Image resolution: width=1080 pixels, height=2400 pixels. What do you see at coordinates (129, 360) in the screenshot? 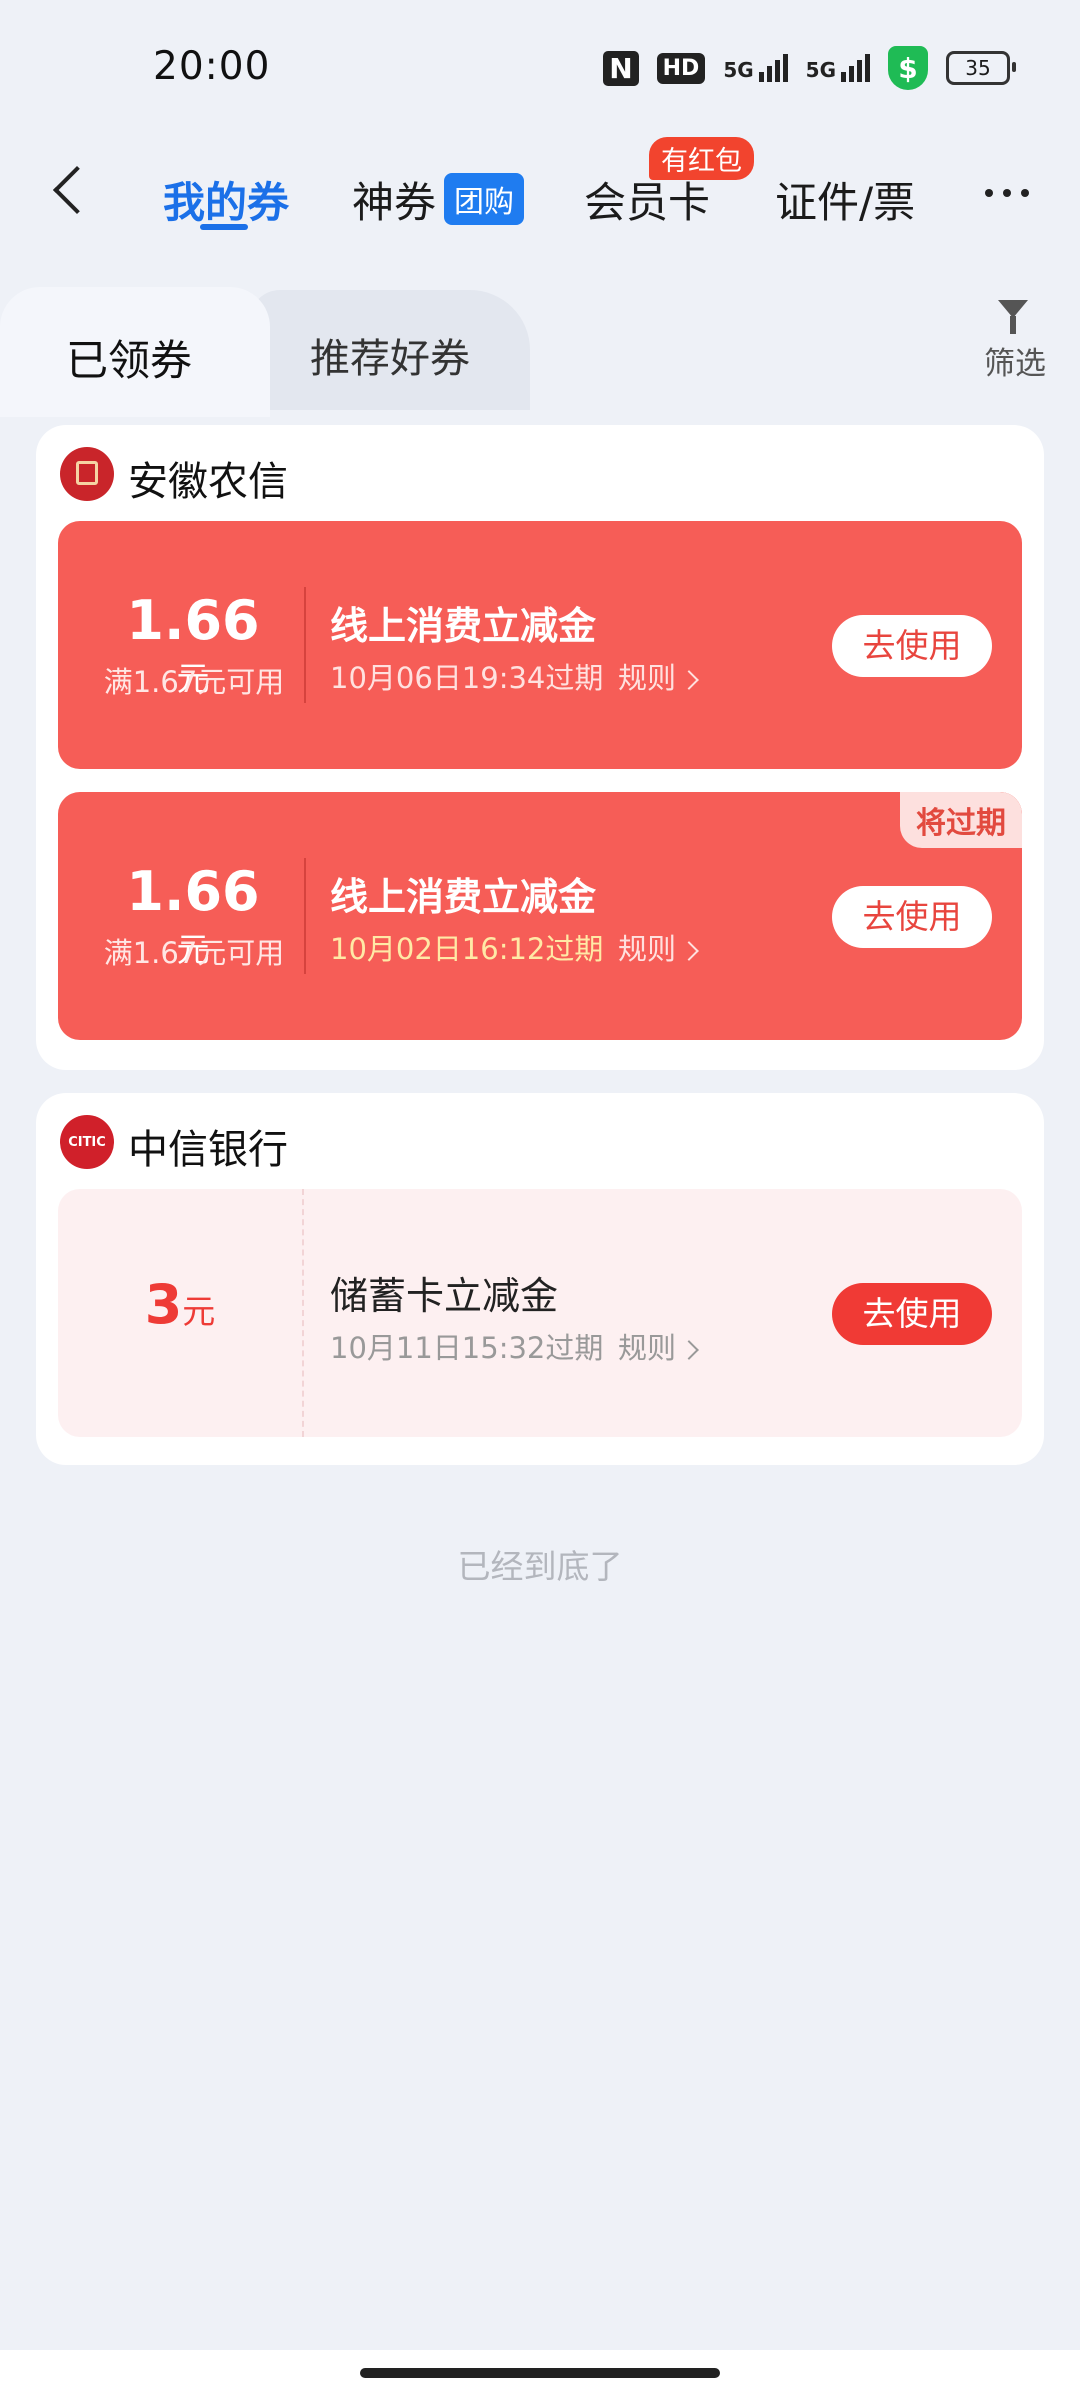
I see `subtab-received-label: 已领券` at bounding box center [129, 360].